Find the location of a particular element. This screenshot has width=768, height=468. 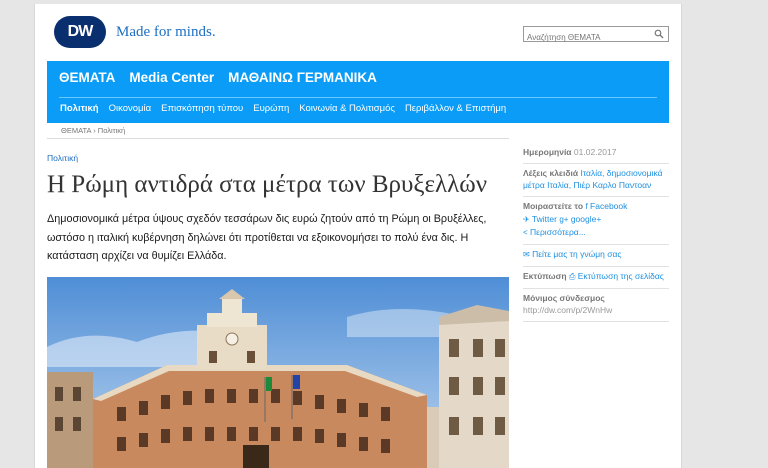

subnav-item-europe: Ευρώπη is located at coordinates (271, 108).